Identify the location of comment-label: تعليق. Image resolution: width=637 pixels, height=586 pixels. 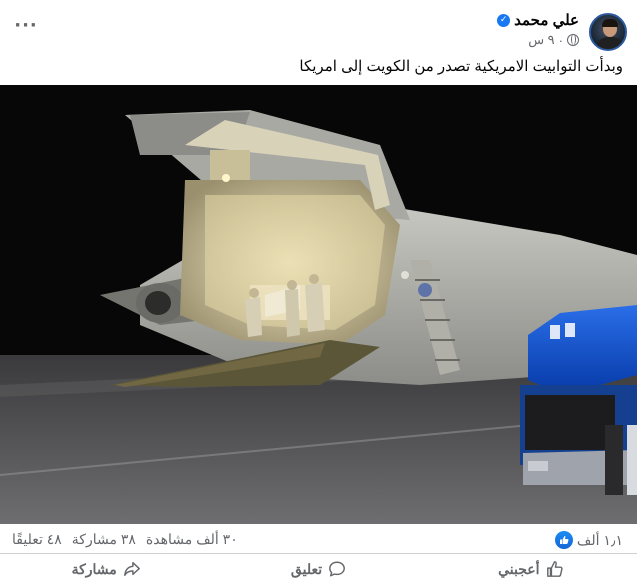
(306, 568).